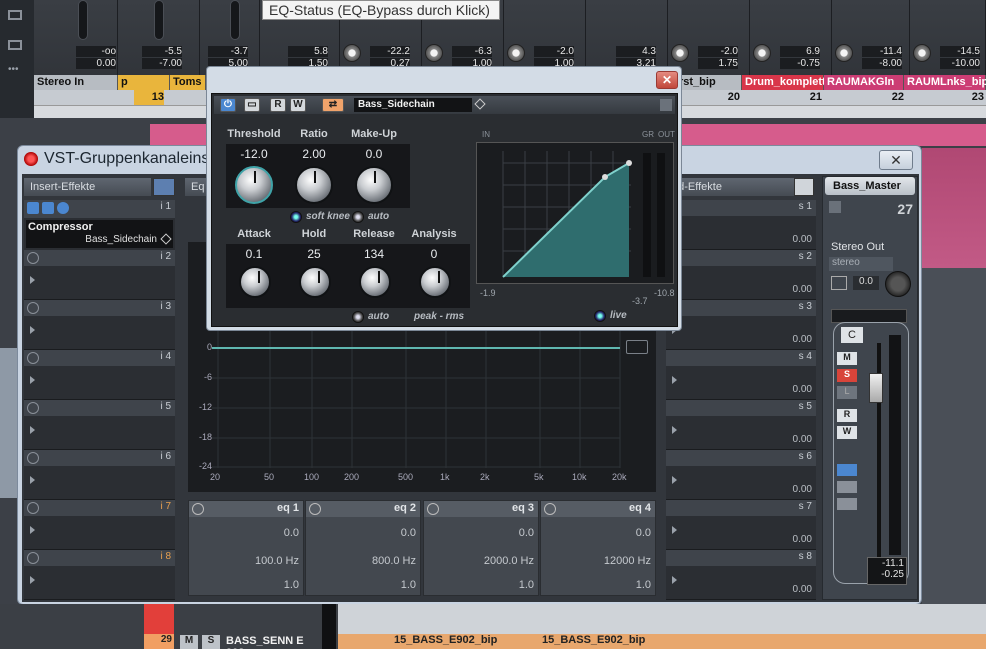 The image size is (986, 649). Describe the element at coordinates (99, 234) in the screenshot. I see `compressor-slot: Compressor Bass_Sidechain` at that location.